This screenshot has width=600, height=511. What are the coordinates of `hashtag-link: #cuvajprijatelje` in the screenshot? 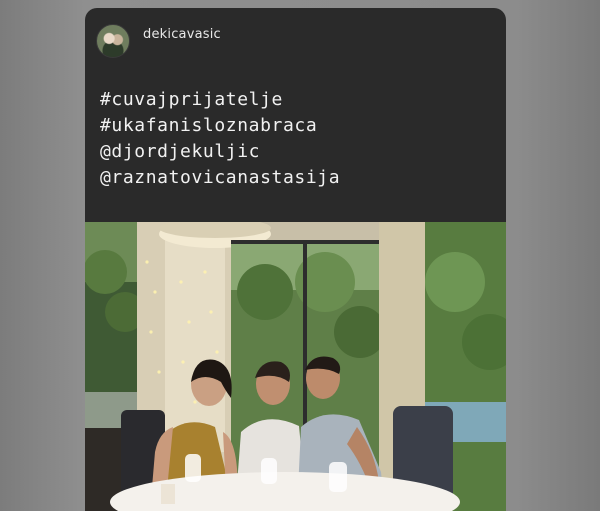 It's located at (300, 100).